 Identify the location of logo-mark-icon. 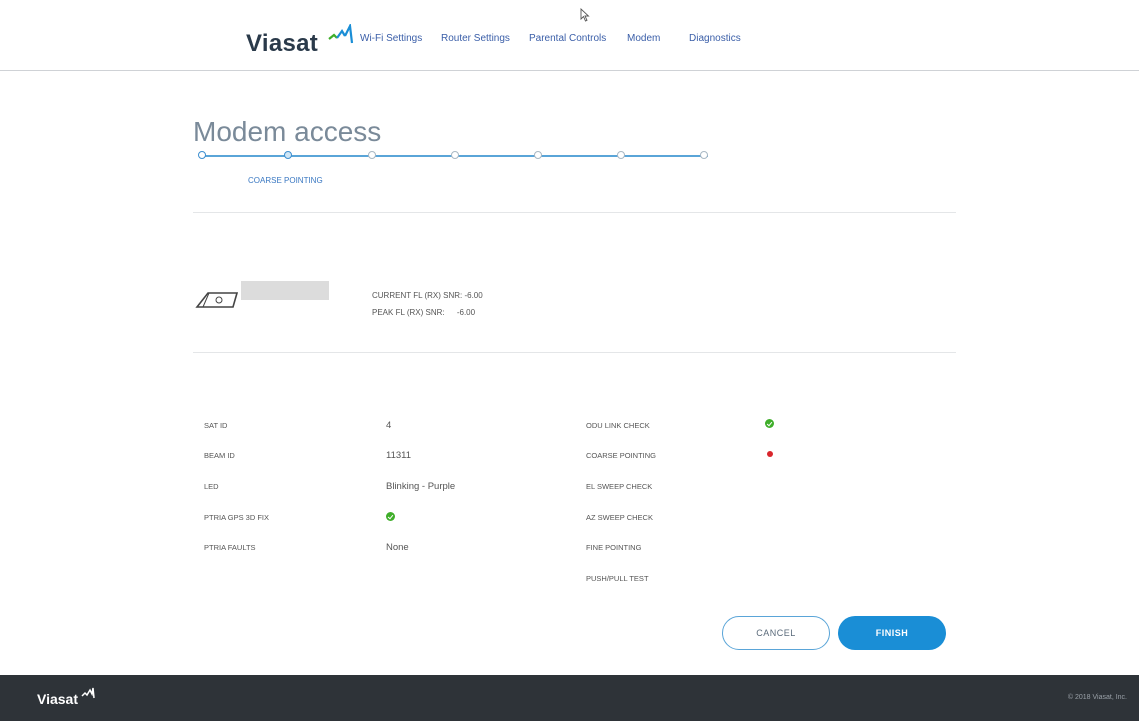
(341, 34).